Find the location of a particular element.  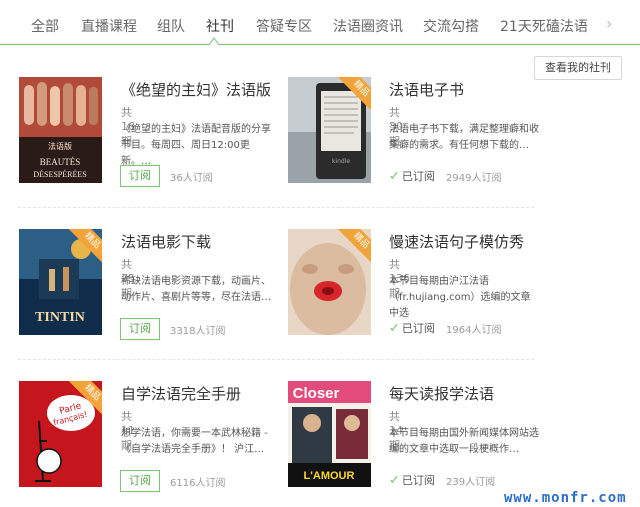

cover-brand-text: kindle is located at coordinates (341, 161).